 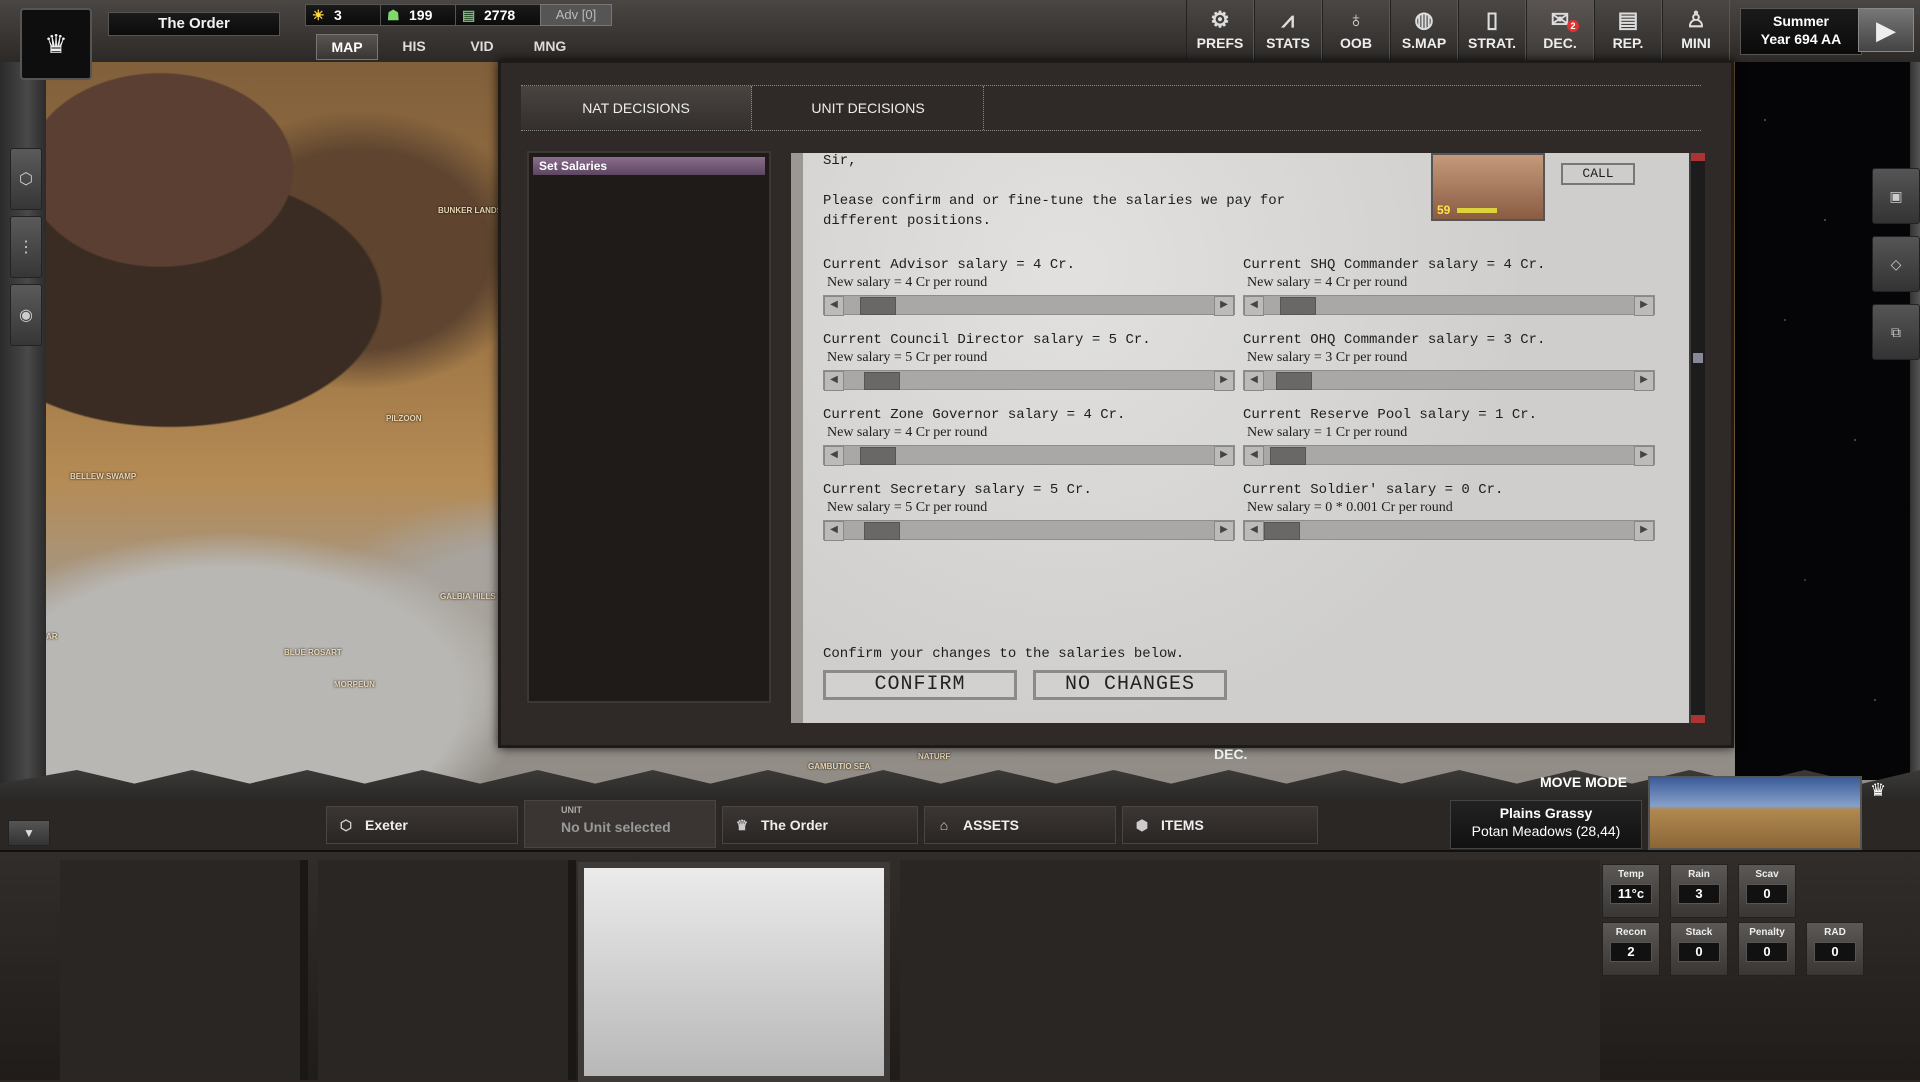 I want to click on resource-sun: ☀ 3, so click(x=347, y=15).